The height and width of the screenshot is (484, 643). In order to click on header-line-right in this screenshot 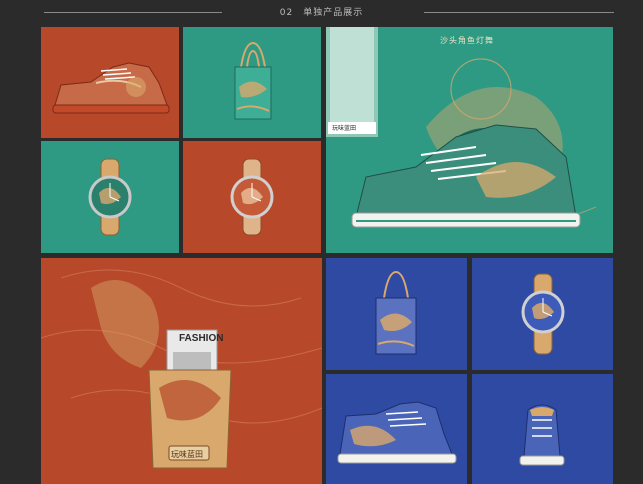, I will do `click(519, 12)`.